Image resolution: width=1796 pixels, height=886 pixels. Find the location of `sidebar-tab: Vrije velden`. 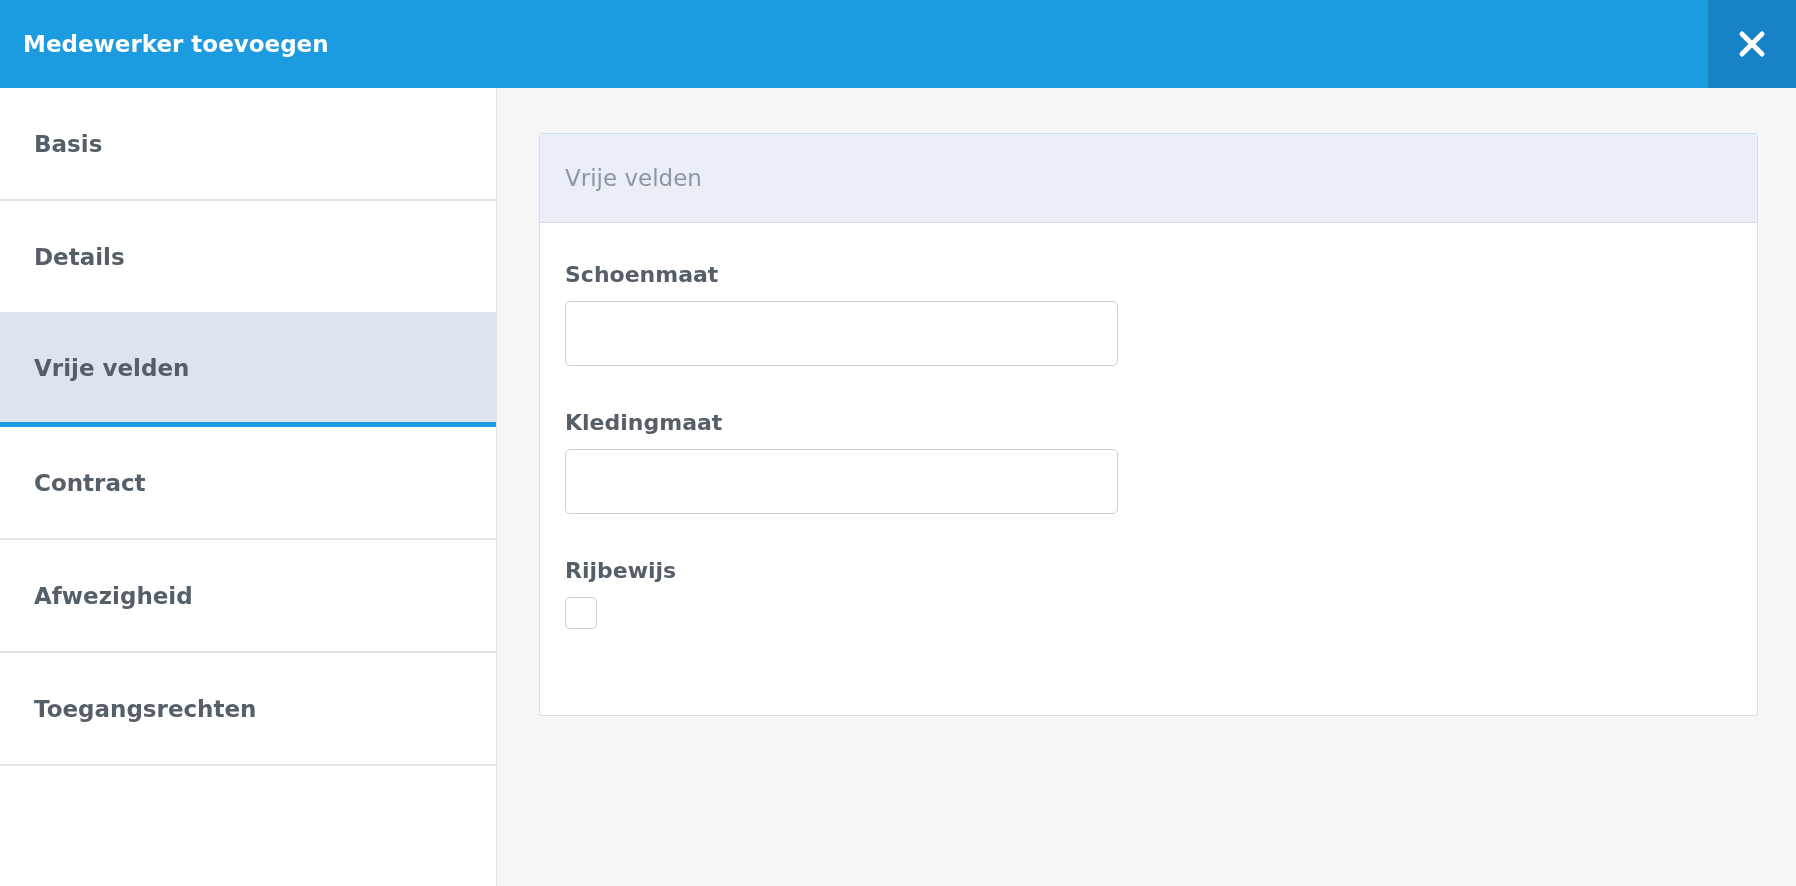

sidebar-tab: Vrije velden is located at coordinates (248, 370).